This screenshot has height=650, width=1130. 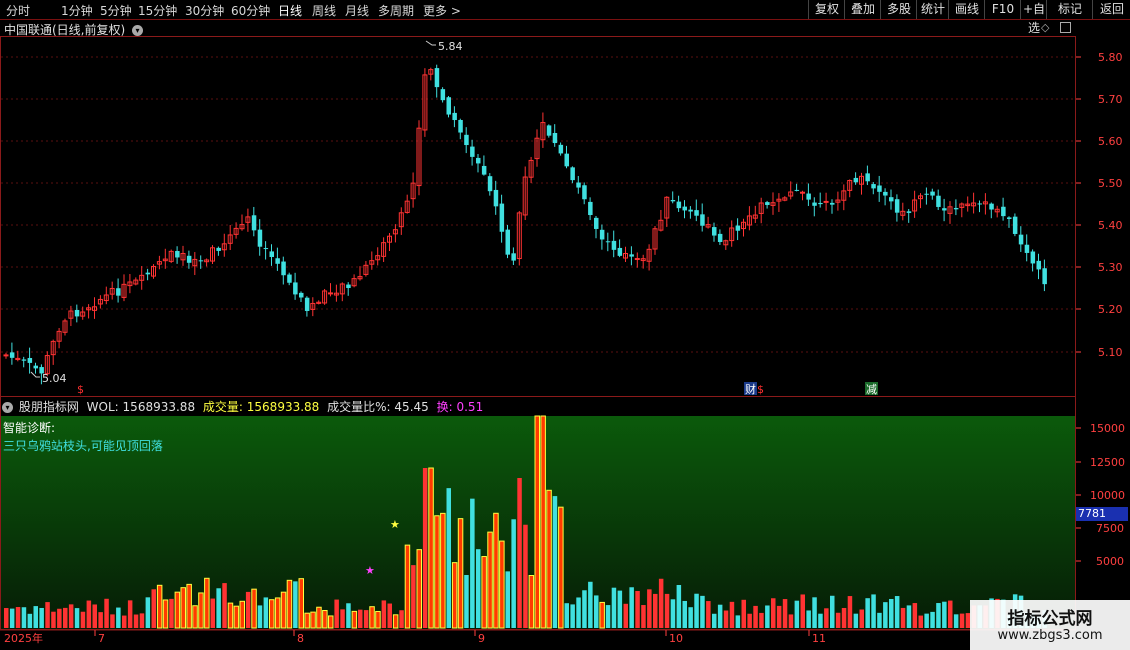 I want to click on current-volume-label: 7781, so click(x=1102, y=514).